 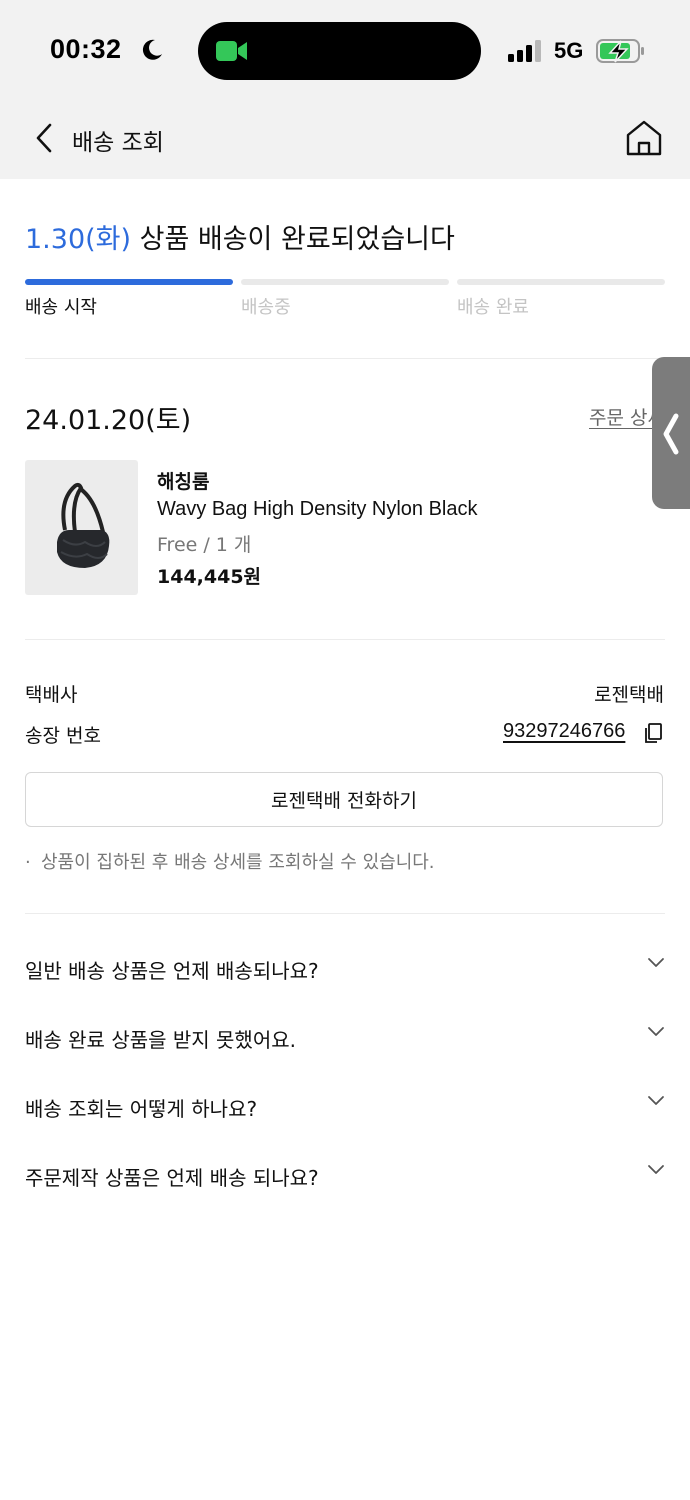 I want to click on progress-segment-in-transit, so click(x=345, y=282).